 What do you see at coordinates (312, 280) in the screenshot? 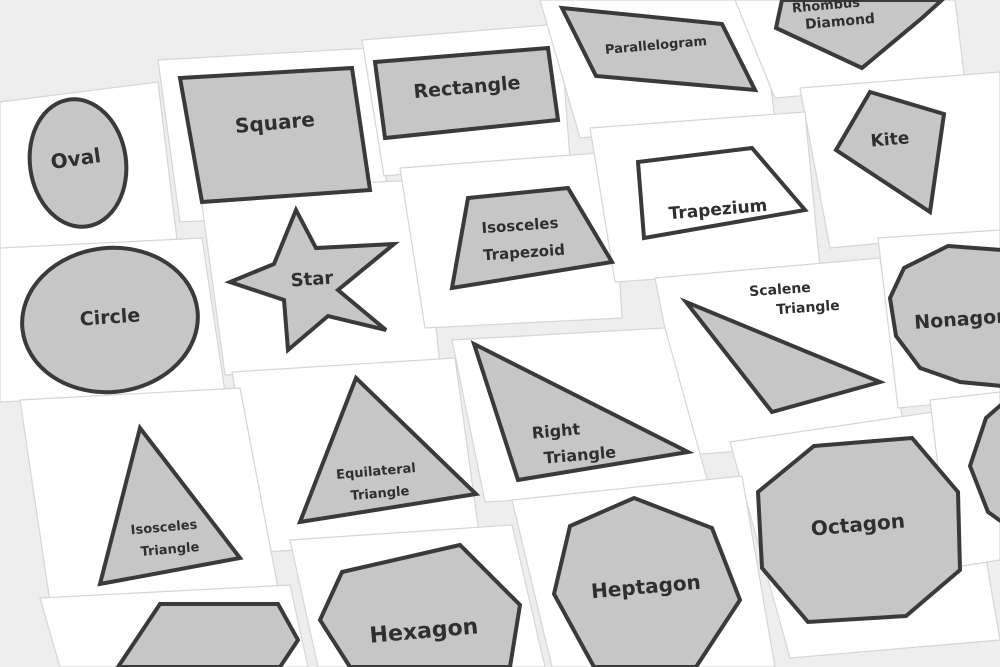
I see `star-label: Star` at bounding box center [312, 280].